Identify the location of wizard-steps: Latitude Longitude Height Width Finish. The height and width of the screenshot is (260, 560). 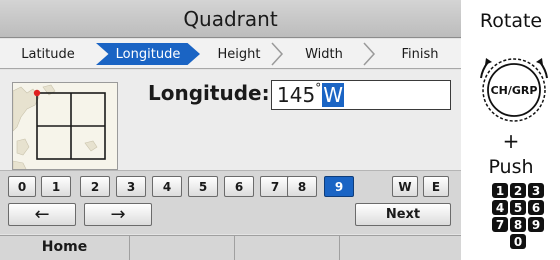
(230, 54).